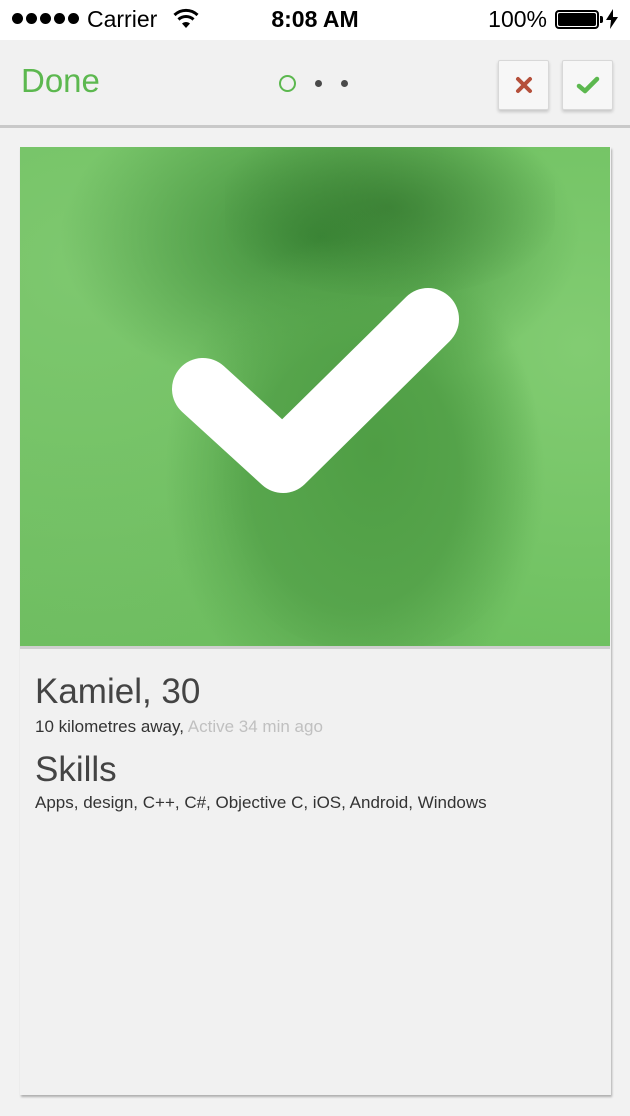 The height and width of the screenshot is (1116, 630). Describe the element at coordinates (517, 19) in the screenshot. I see `battery-percentage: 100%` at that location.